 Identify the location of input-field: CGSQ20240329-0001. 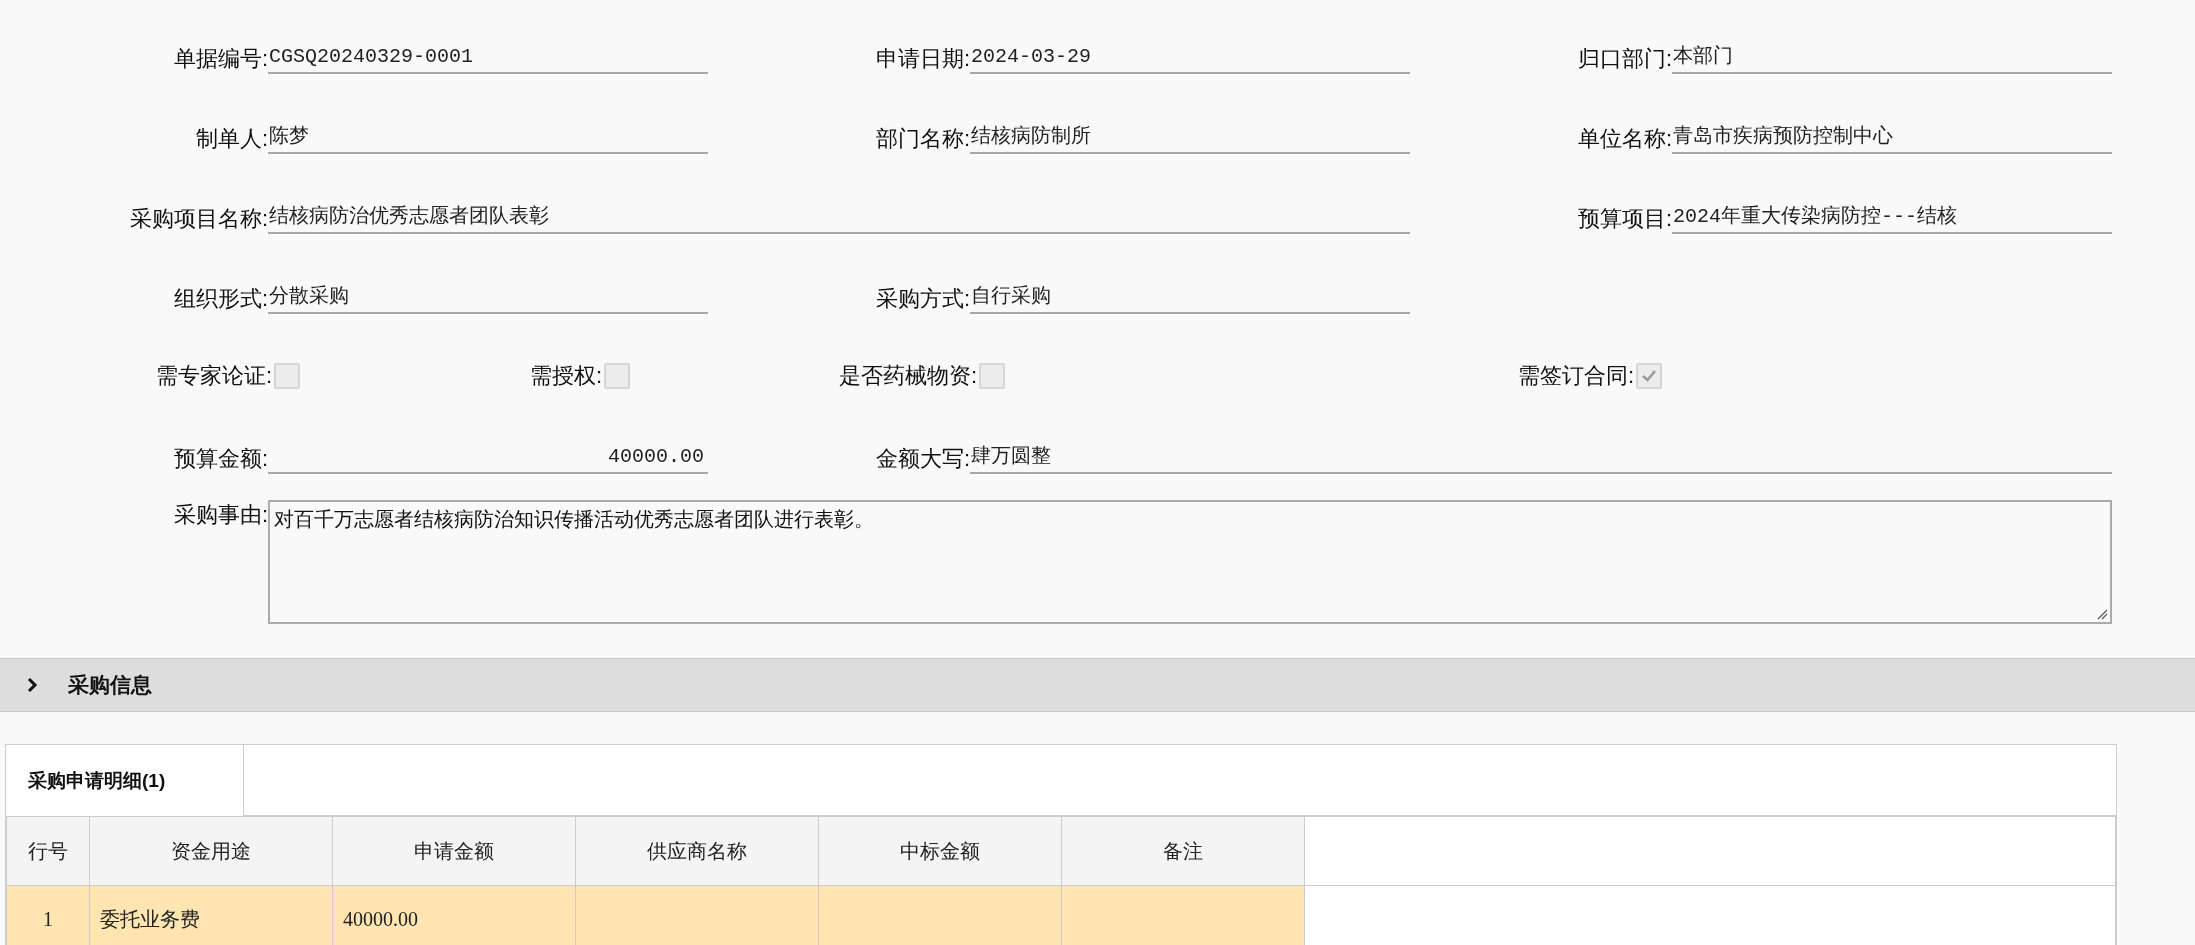
(488, 58).